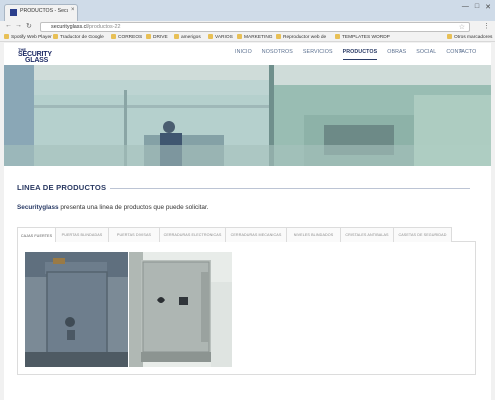 The image size is (495, 400). I want to click on bookmark-item: DRIVE, so click(157, 37).